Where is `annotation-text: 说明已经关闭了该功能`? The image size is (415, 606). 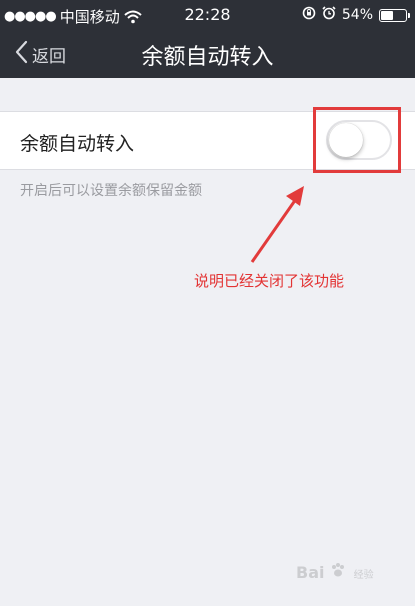
annotation-text: 说明已经关闭了该功能 is located at coordinates (269, 281).